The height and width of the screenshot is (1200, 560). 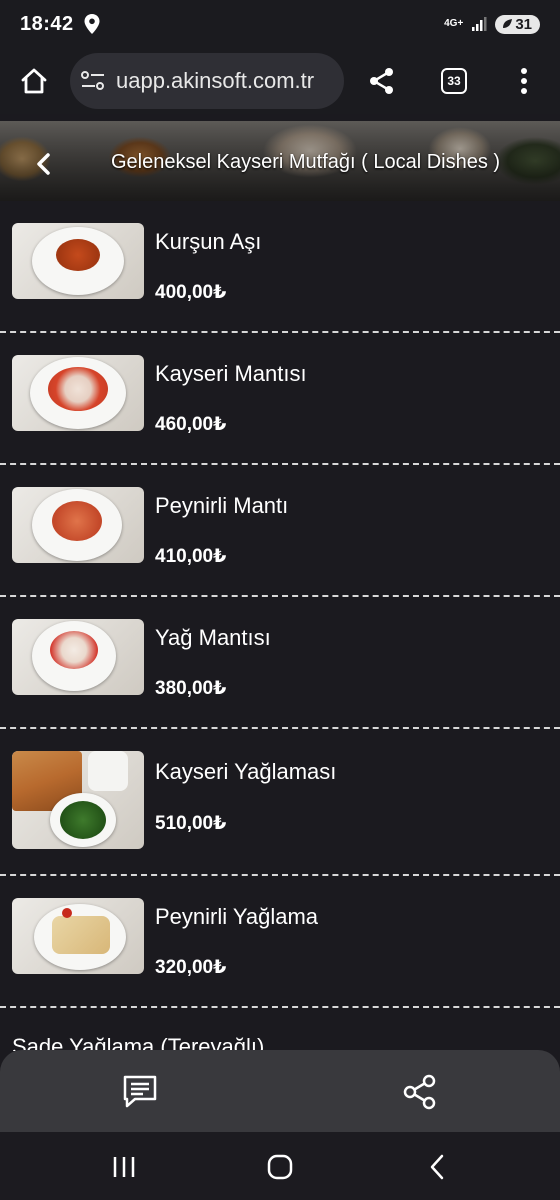 I want to click on share-button, so click(x=382, y=81).